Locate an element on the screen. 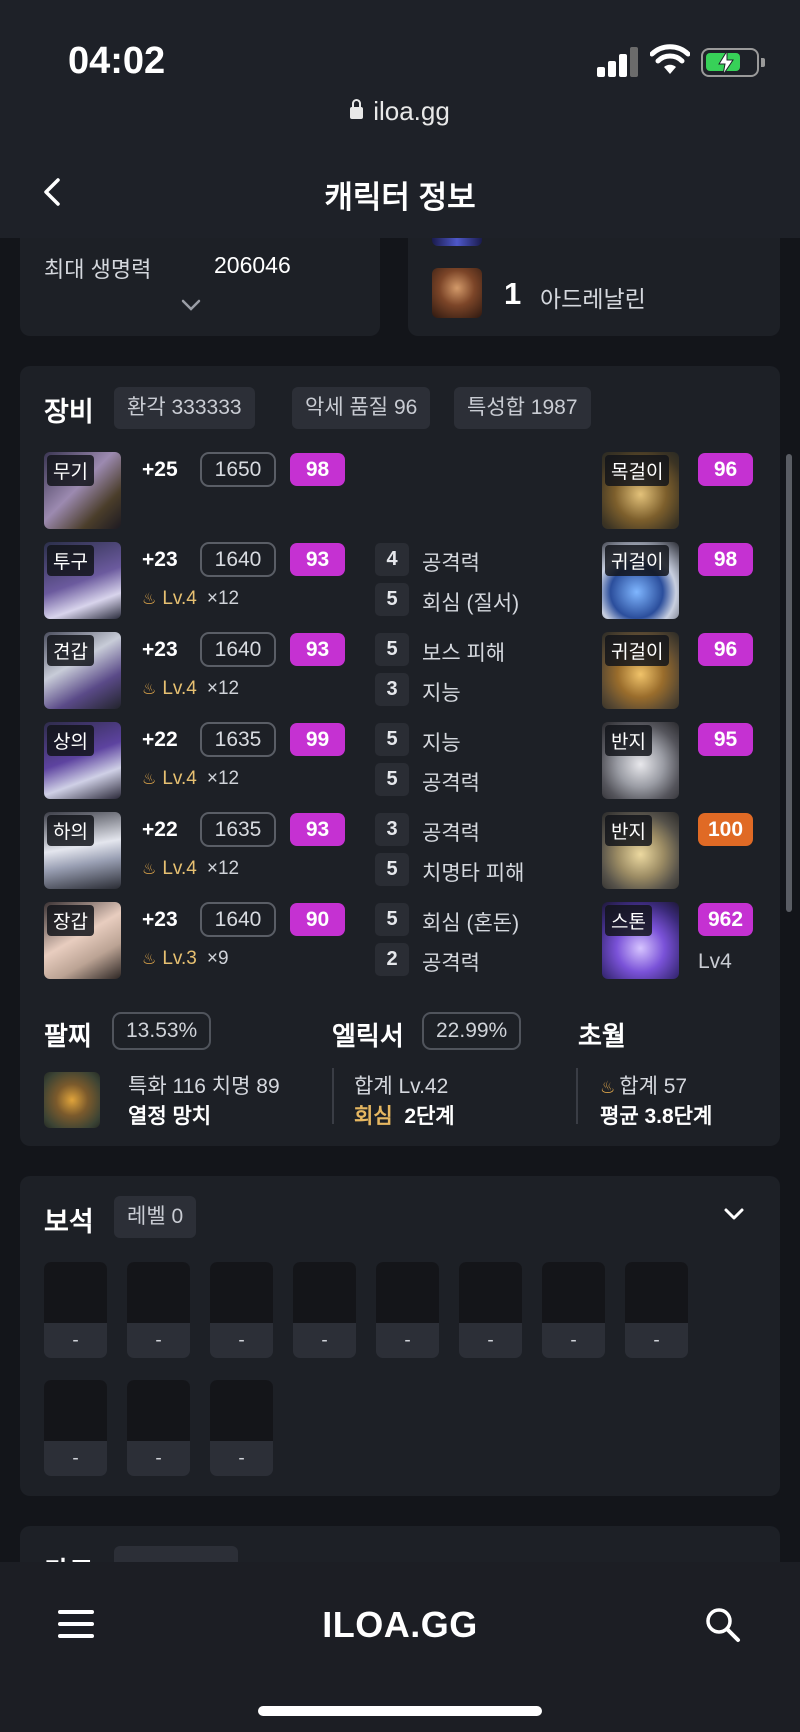 The image size is (800, 1732). gems-title: 보석 is located at coordinates (69, 1222).